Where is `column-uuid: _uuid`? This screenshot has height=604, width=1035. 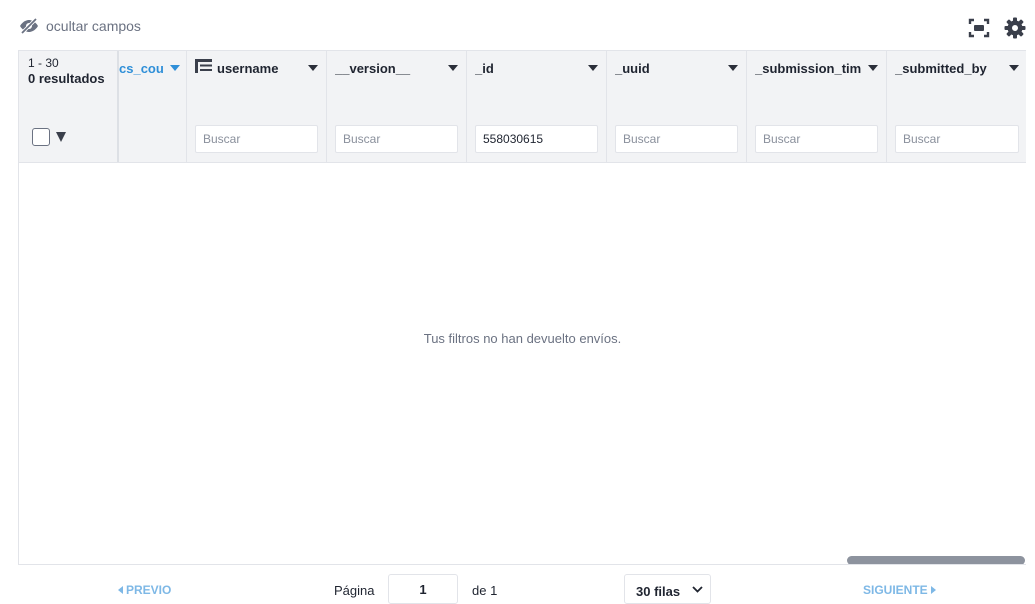
column-uuid: _uuid is located at coordinates (677, 106).